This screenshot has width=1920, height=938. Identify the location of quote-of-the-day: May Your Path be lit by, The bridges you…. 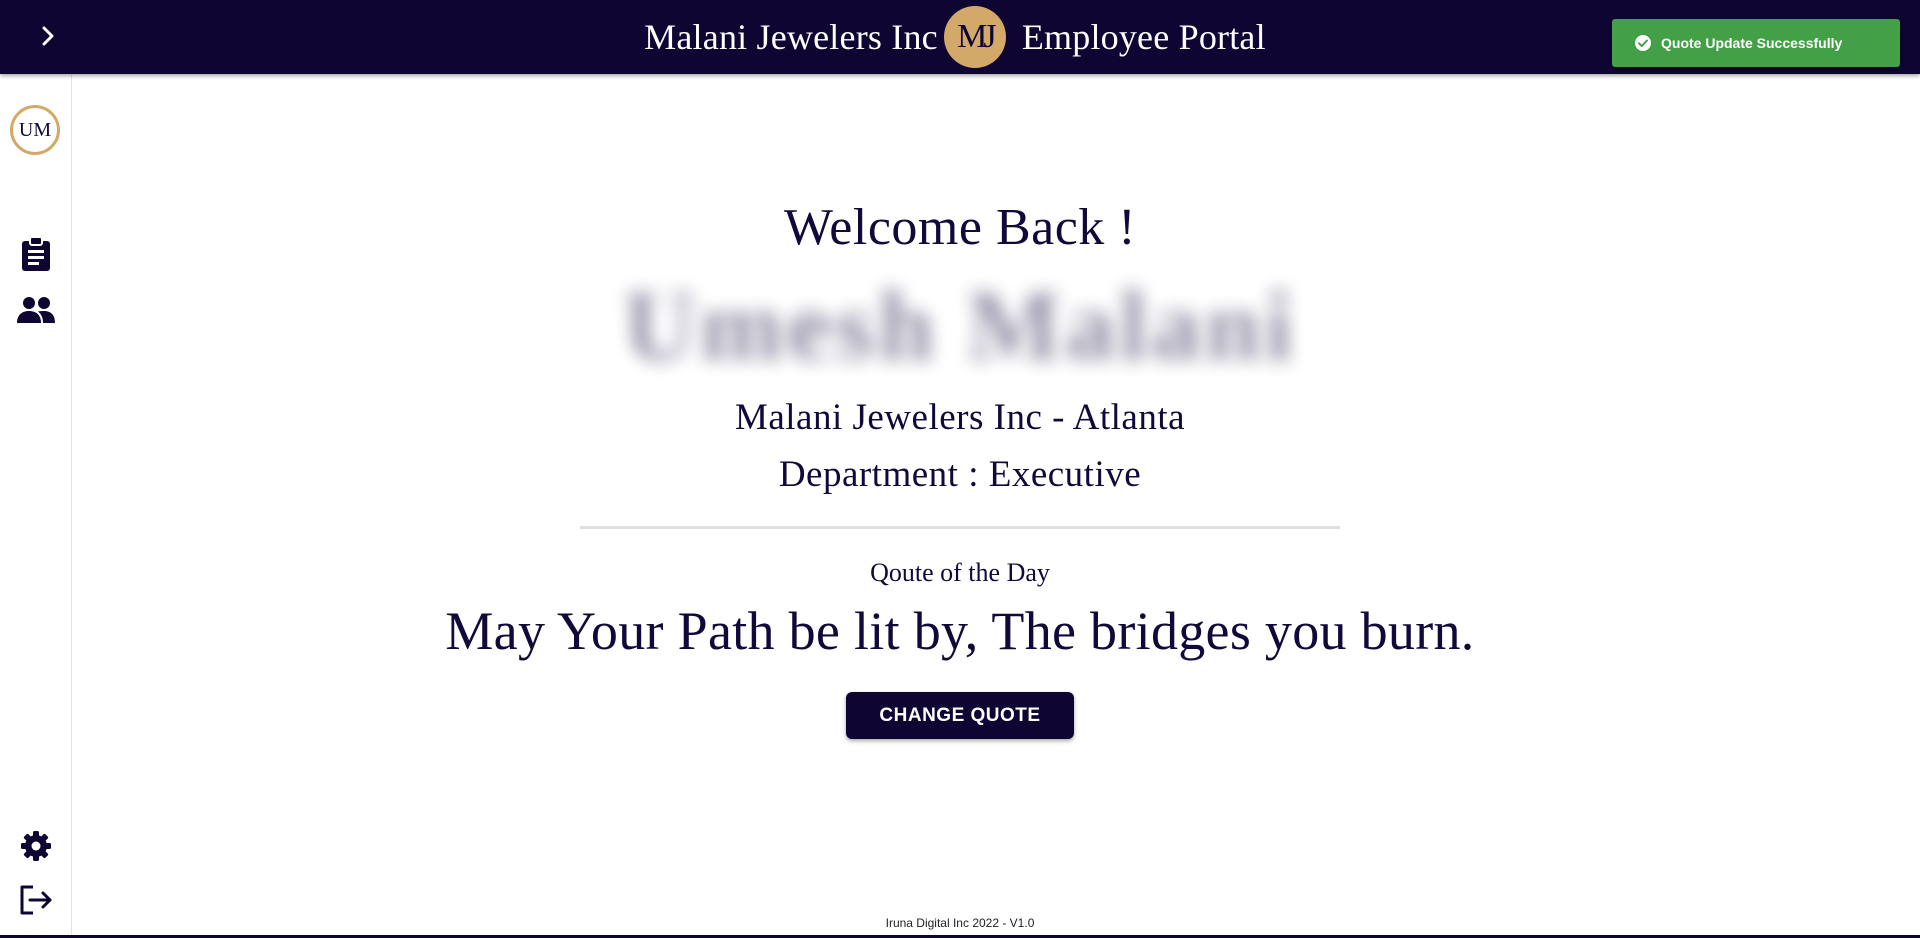
(960, 631).